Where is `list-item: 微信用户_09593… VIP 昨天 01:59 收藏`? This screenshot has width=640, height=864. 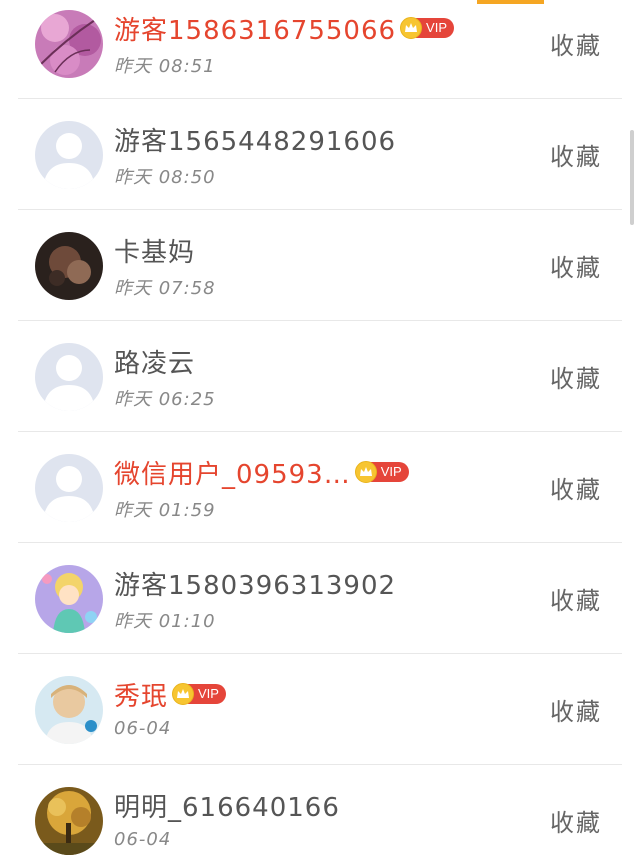 list-item: 微信用户_09593… VIP 昨天 01:59 收藏 is located at coordinates (320, 487).